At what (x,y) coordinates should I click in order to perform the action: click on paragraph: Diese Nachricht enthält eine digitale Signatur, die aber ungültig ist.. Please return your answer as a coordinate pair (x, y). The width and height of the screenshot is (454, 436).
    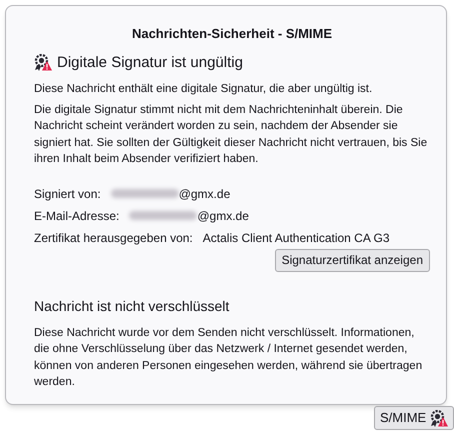
    Looking at the image, I should click on (204, 89).